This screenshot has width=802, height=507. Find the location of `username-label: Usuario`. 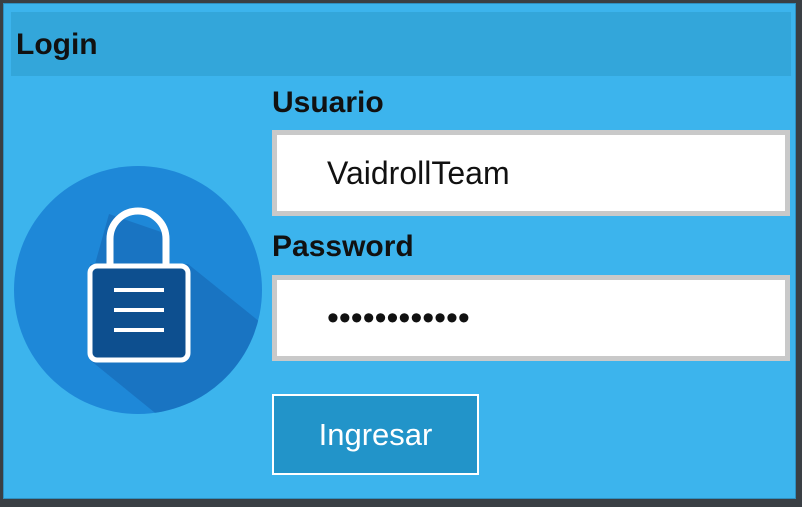

username-label: Usuario is located at coordinates (328, 102).